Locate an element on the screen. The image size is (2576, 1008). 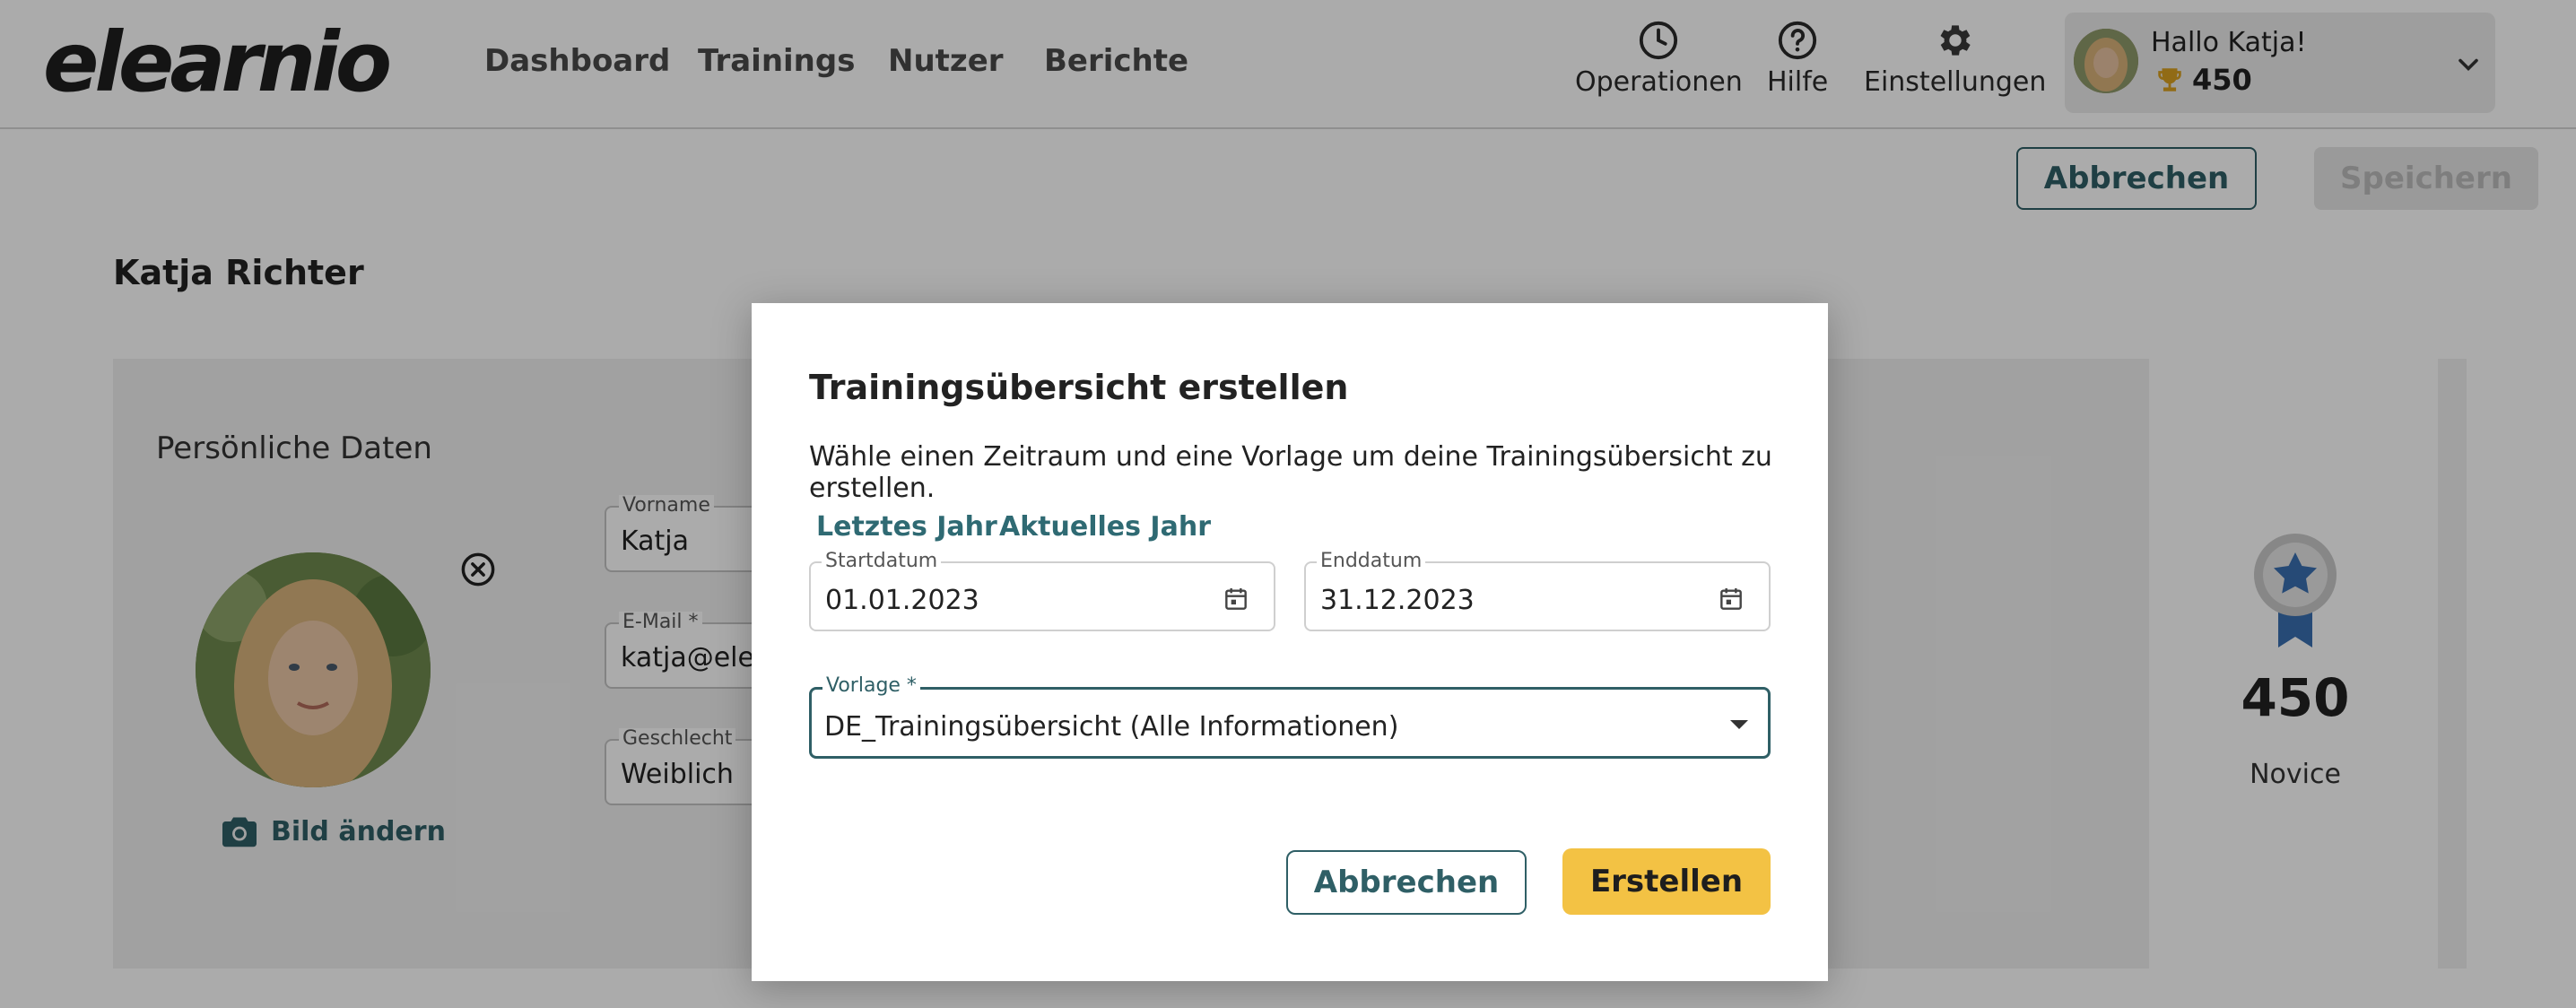
start-date-label: Startdatum is located at coordinates (882, 561).